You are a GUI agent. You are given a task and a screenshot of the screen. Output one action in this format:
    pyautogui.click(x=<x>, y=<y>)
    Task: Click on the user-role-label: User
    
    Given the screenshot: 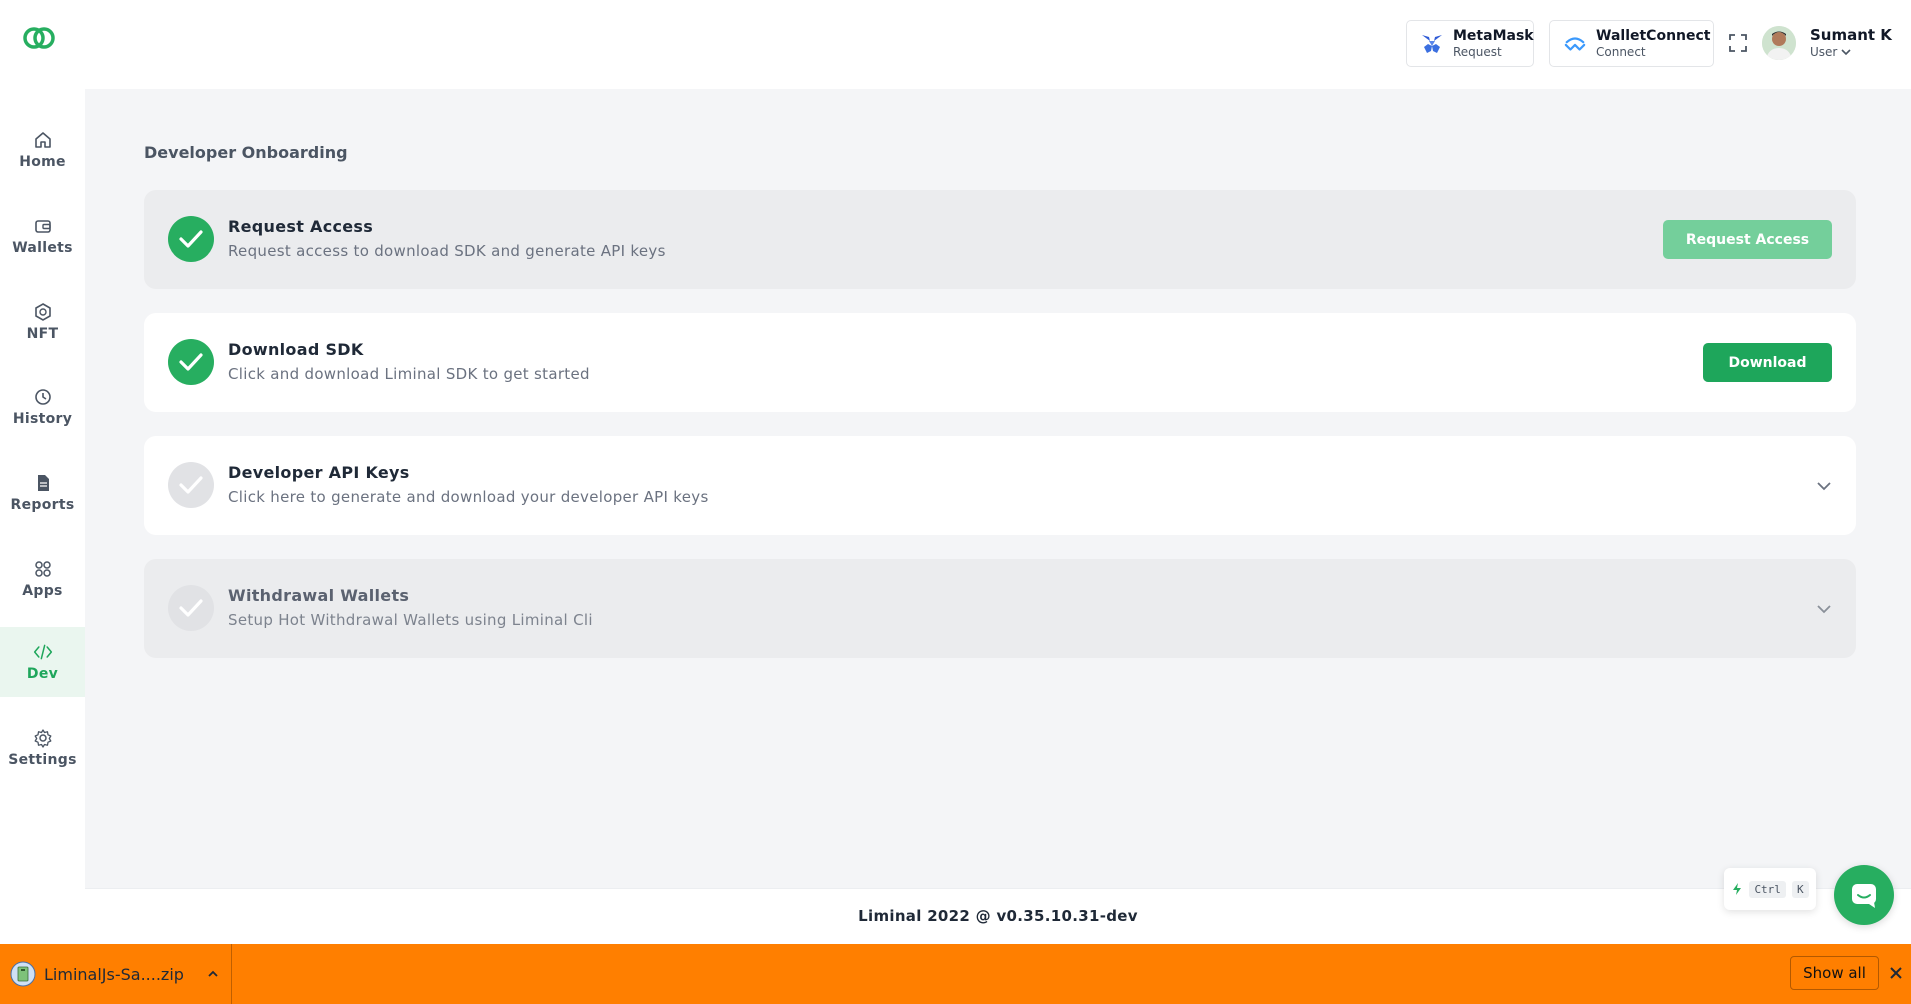 What is the action you would take?
    pyautogui.click(x=1824, y=52)
    